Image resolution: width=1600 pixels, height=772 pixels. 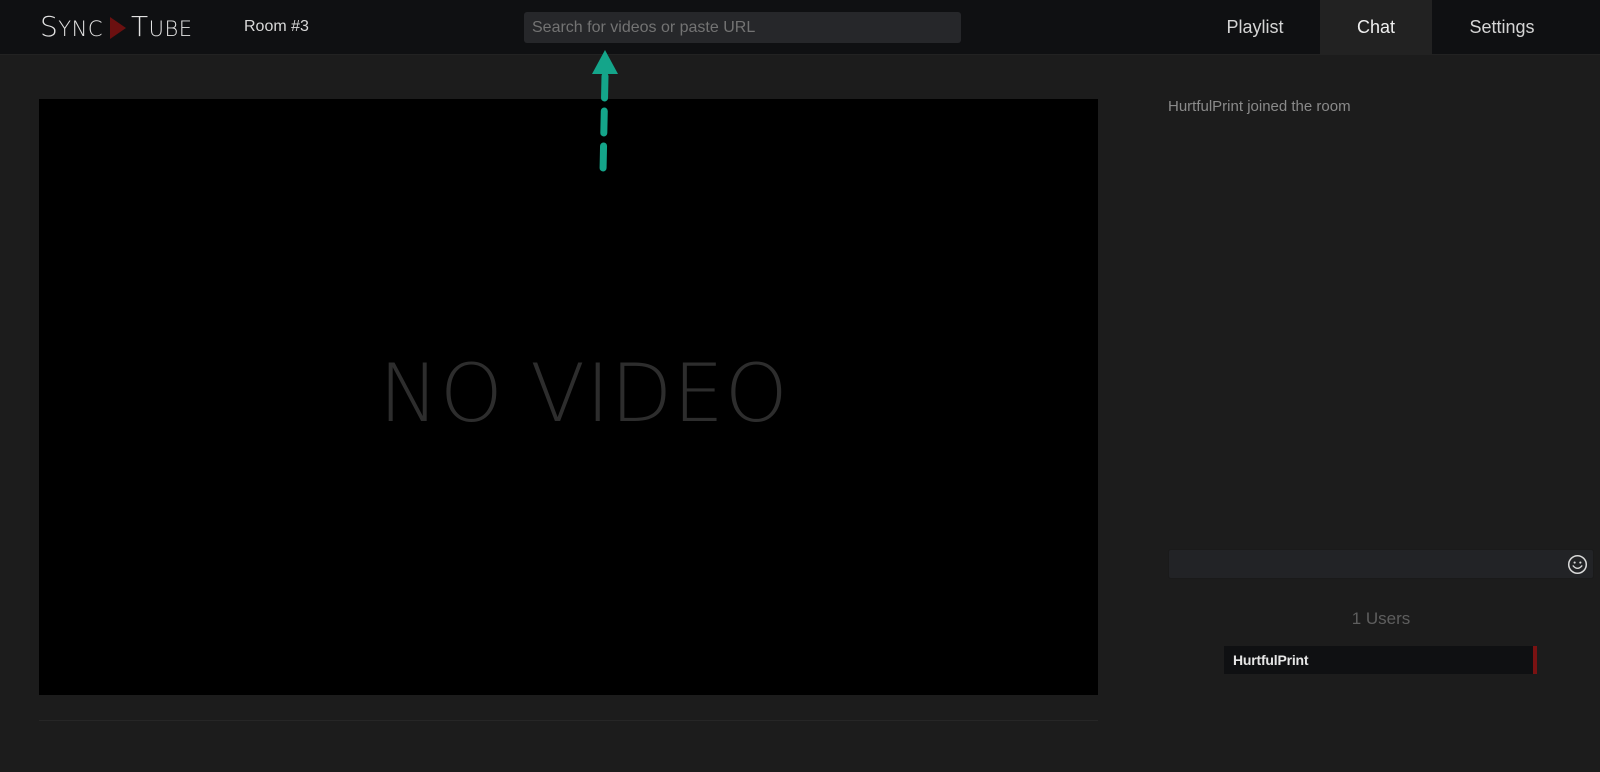 I want to click on tab-playlist: Playlist, so click(x=1255, y=27).